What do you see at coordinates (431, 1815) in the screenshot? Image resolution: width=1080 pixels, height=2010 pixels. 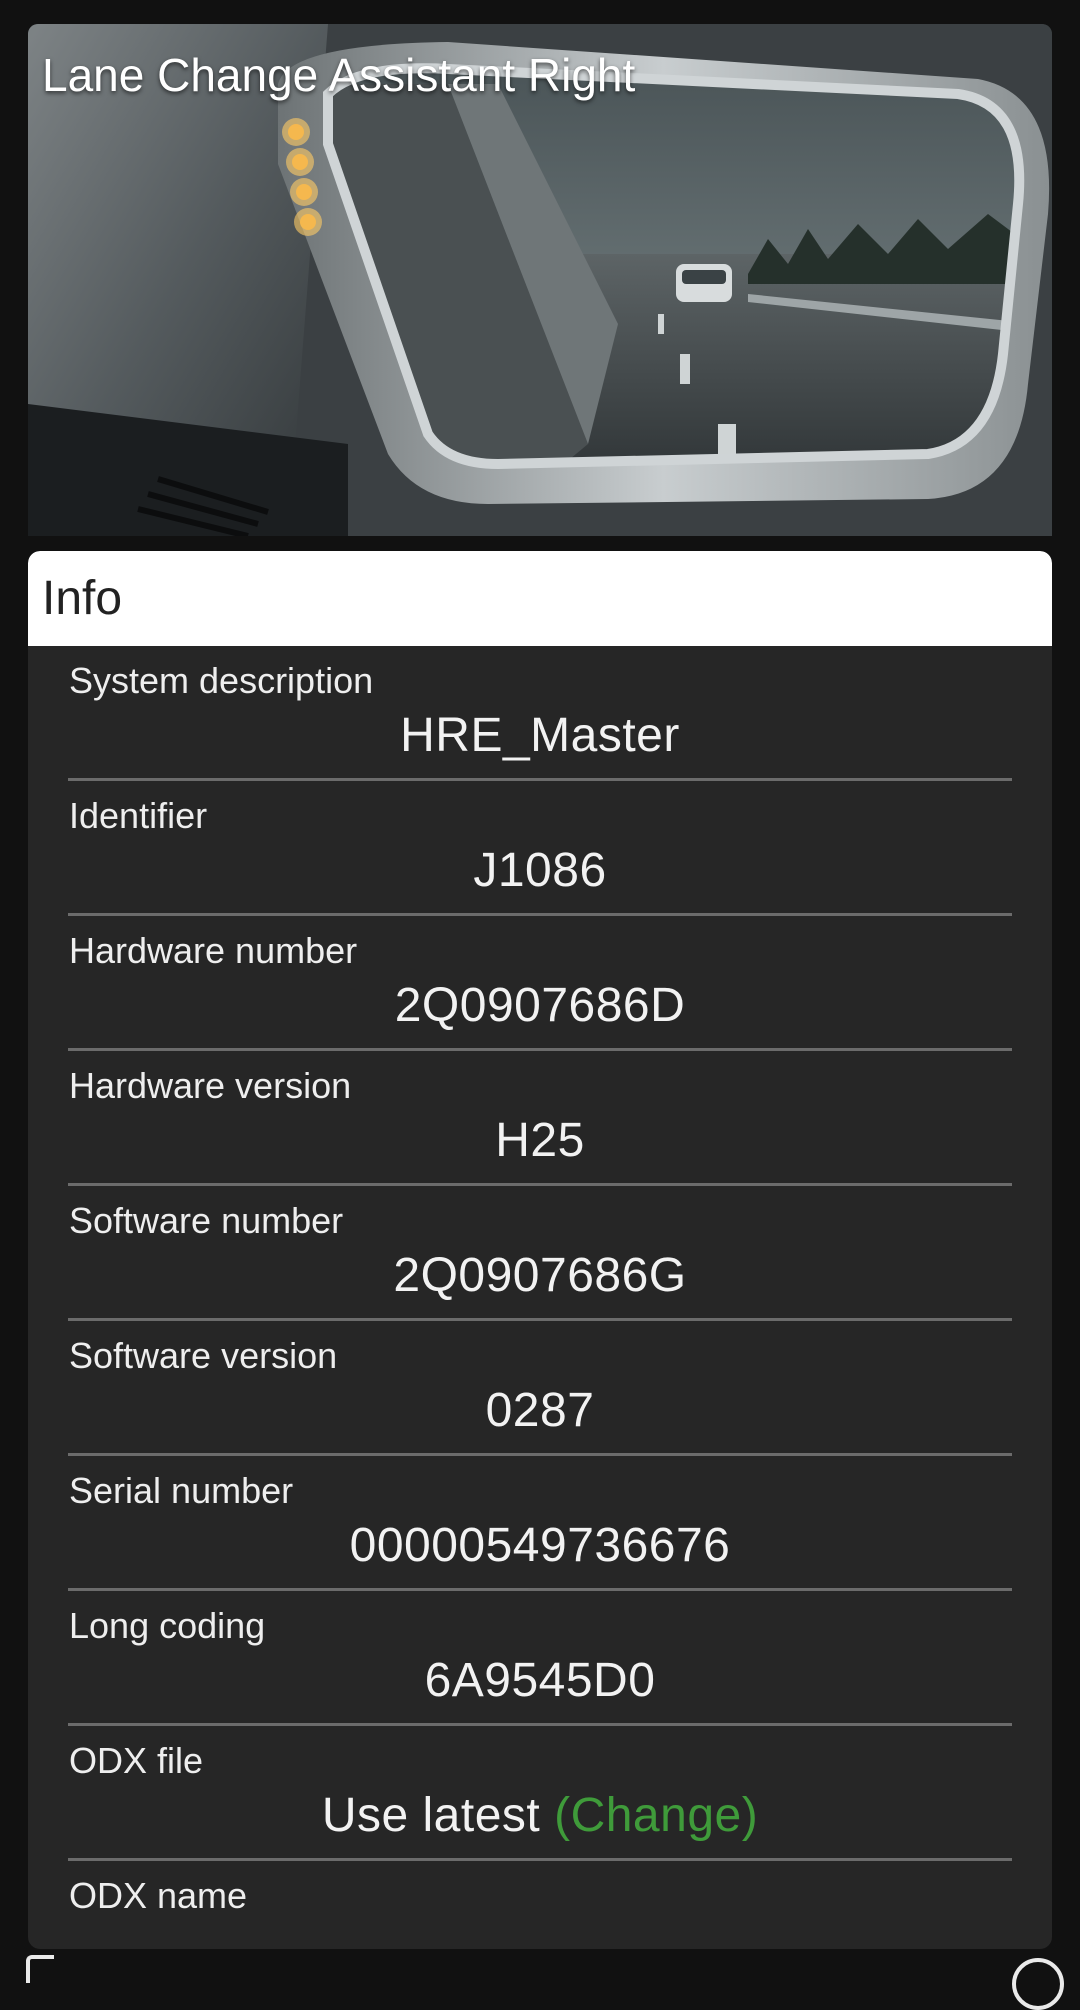 I see `odx-file-value: Use latest` at bounding box center [431, 1815].